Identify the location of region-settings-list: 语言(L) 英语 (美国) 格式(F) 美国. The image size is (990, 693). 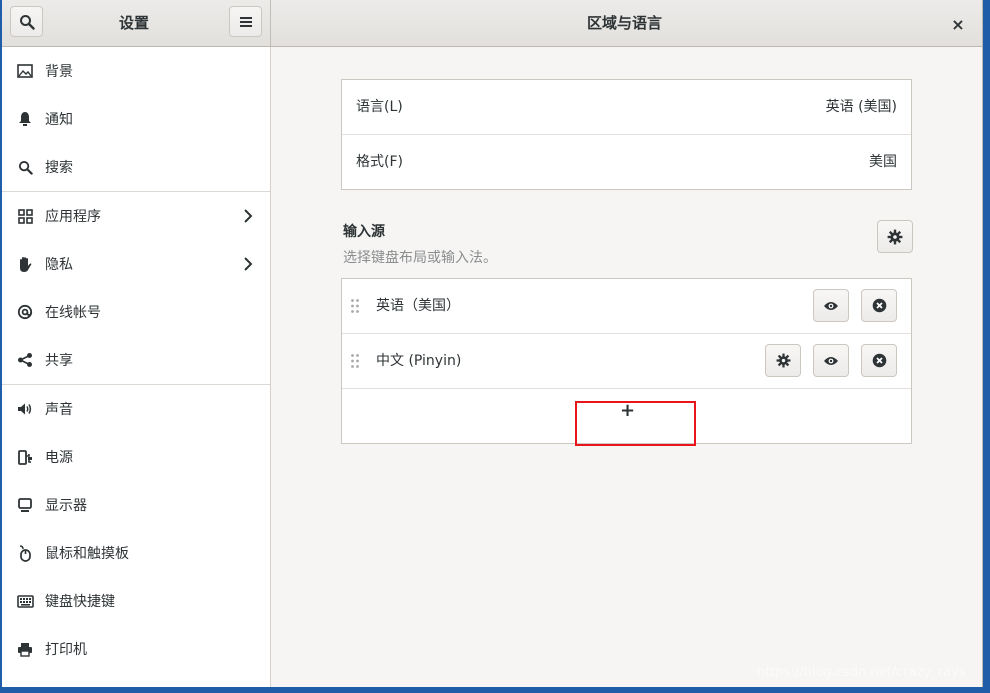
(626, 134).